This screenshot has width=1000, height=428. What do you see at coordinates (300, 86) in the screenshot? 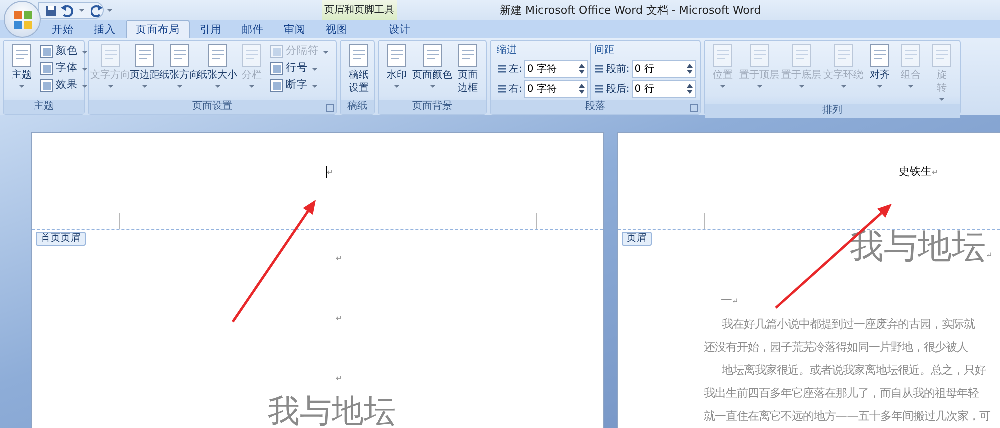
I see `ribbon-button: 断字` at bounding box center [300, 86].